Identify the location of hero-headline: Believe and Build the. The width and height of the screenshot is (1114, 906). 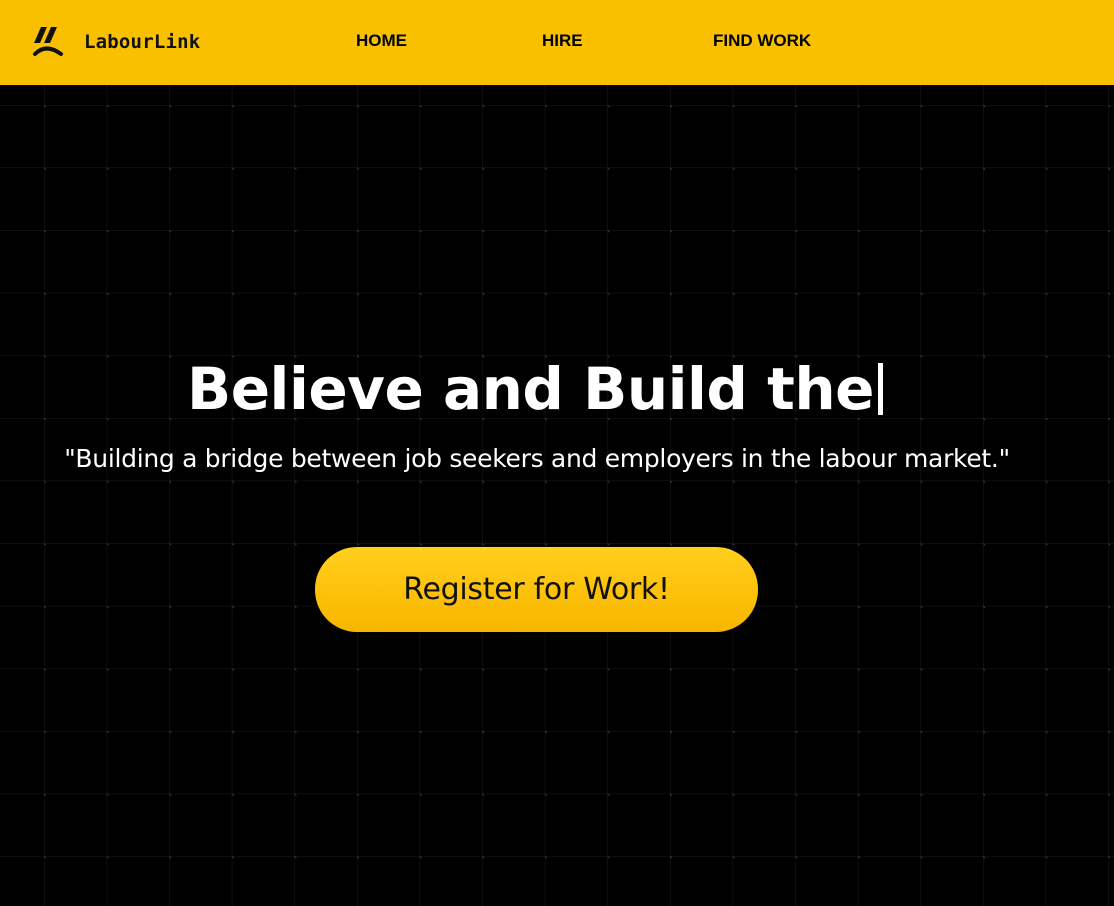
(535, 389).